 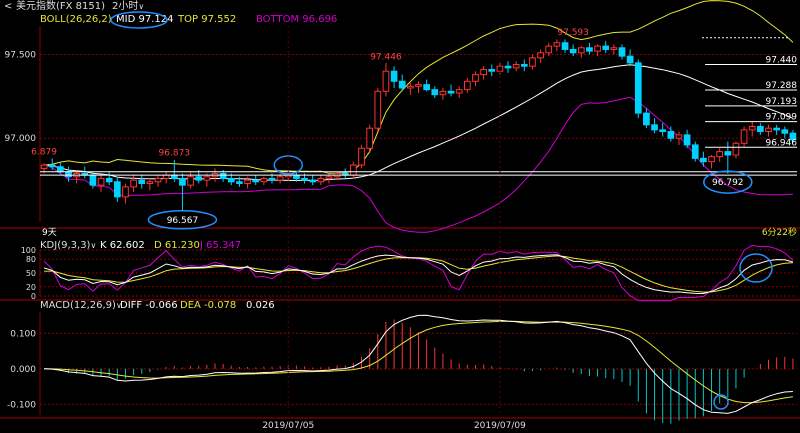 What do you see at coordinates (573, 33) in the screenshot?
I see `price-annotation: 97.593` at bounding box center [573, 33].